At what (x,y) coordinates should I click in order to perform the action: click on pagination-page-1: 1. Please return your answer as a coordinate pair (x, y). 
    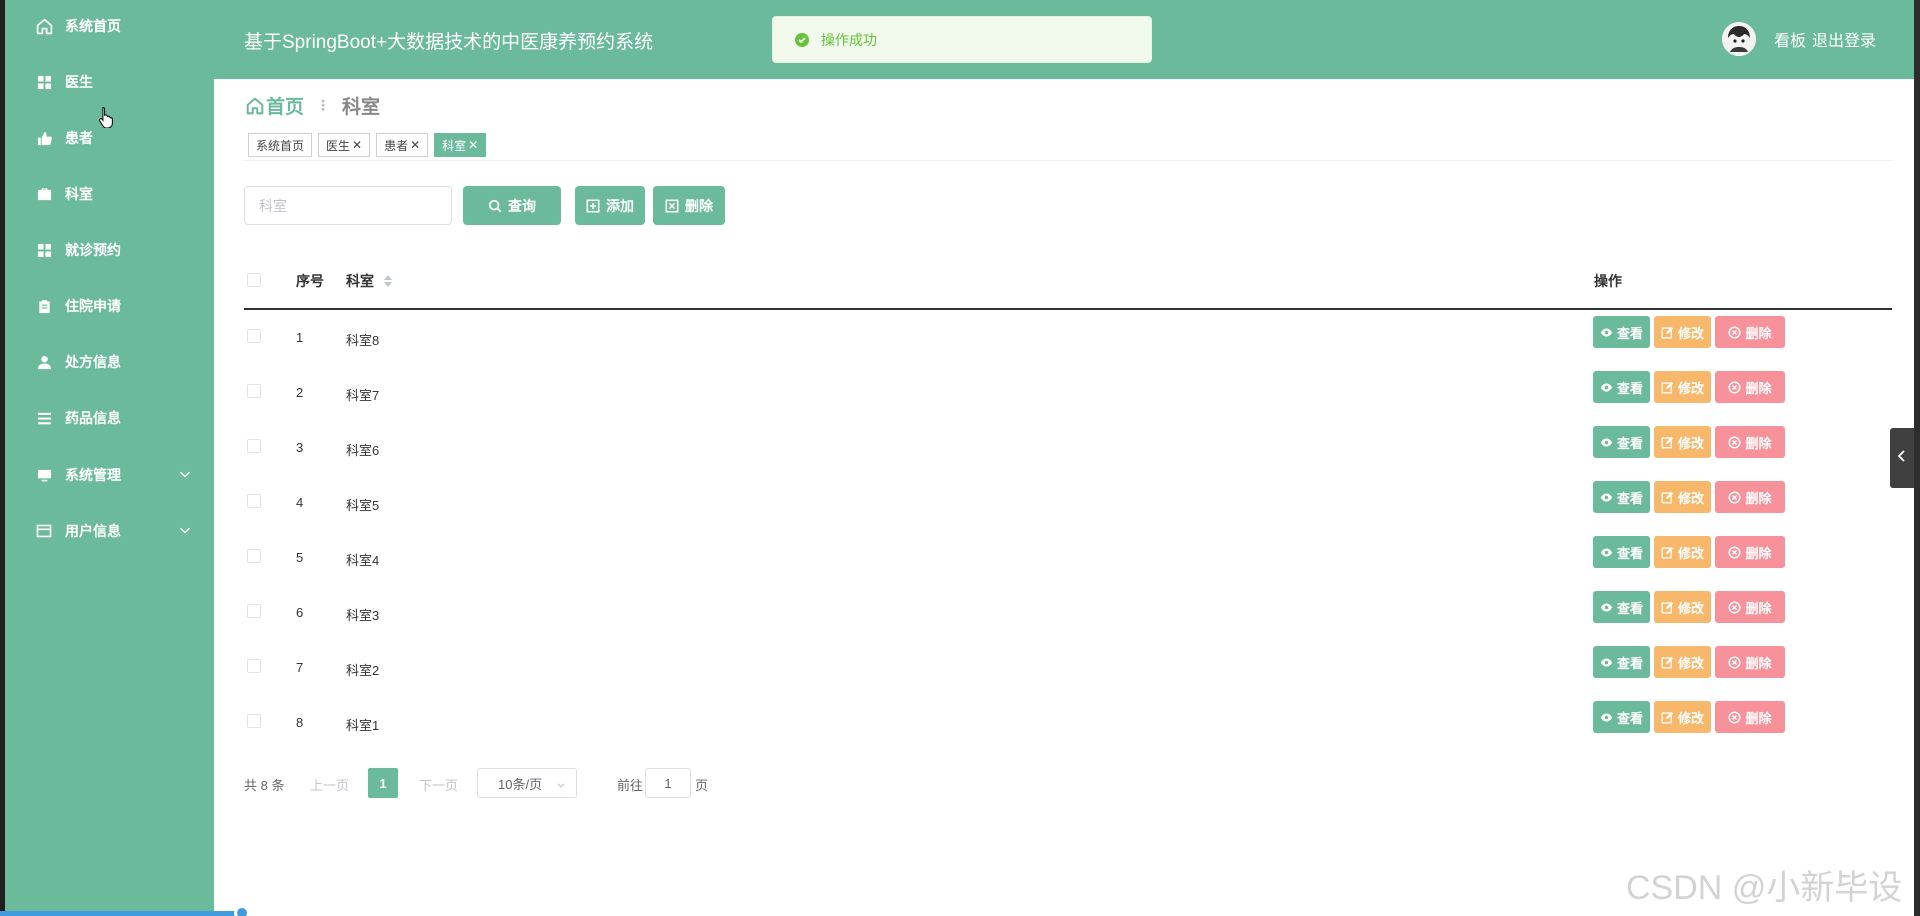
    Looking at the image, I should click on (383, 783).